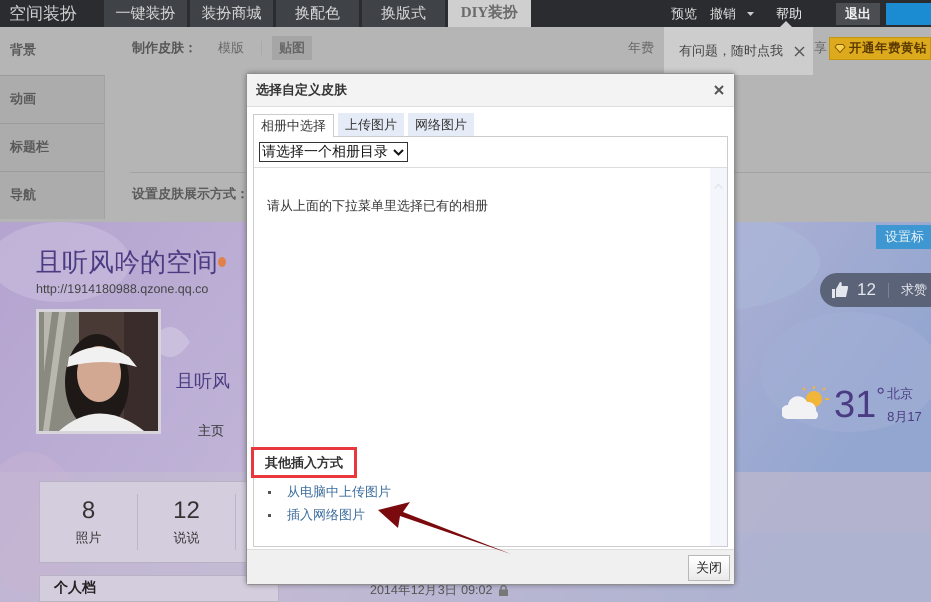 The image size is (931, 602). What do you see at coordinates (820, 48) in the screenshot?
I see `privilege-text: 享` at bounding box center [820, 48].